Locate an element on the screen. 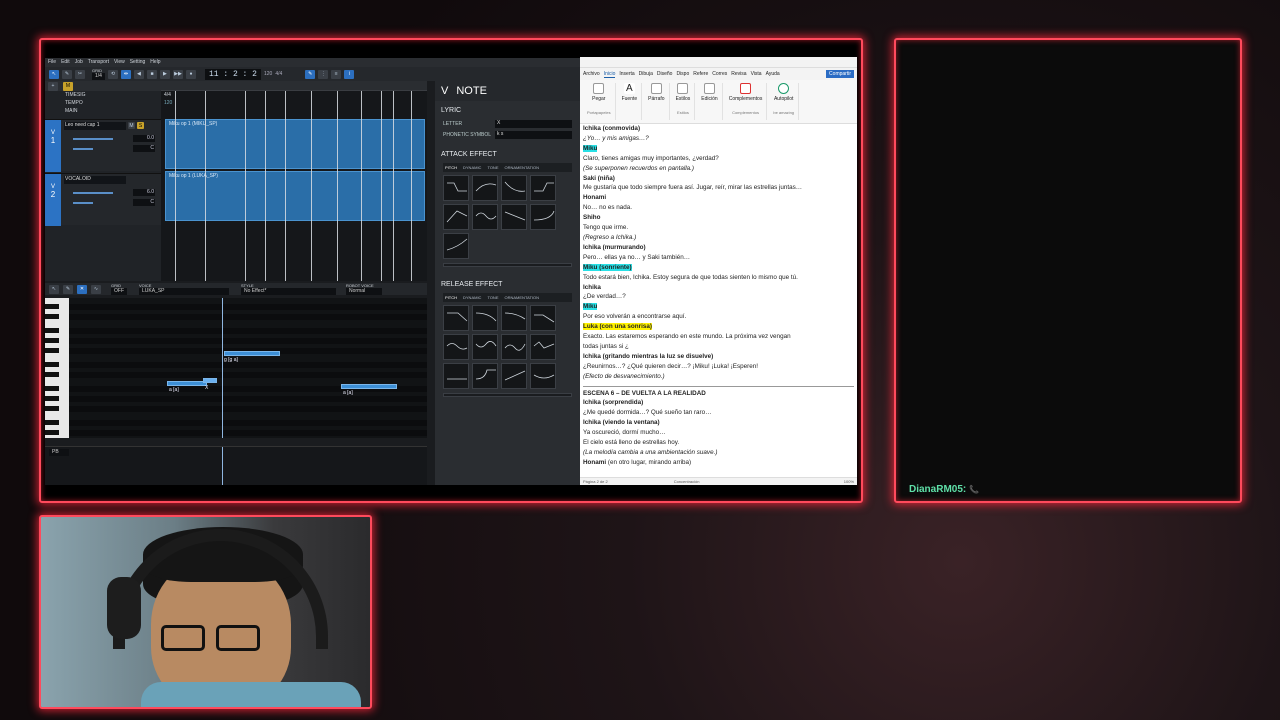 Image resolution: width=1280 pixels, height=720 pixels. tab-ayuda: Ayuda is located at coordinates (773, 74).